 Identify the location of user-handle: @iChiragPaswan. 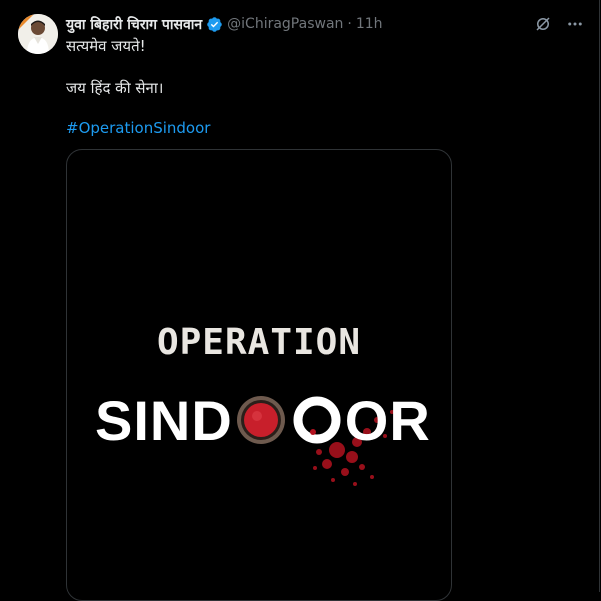
(285, 24).